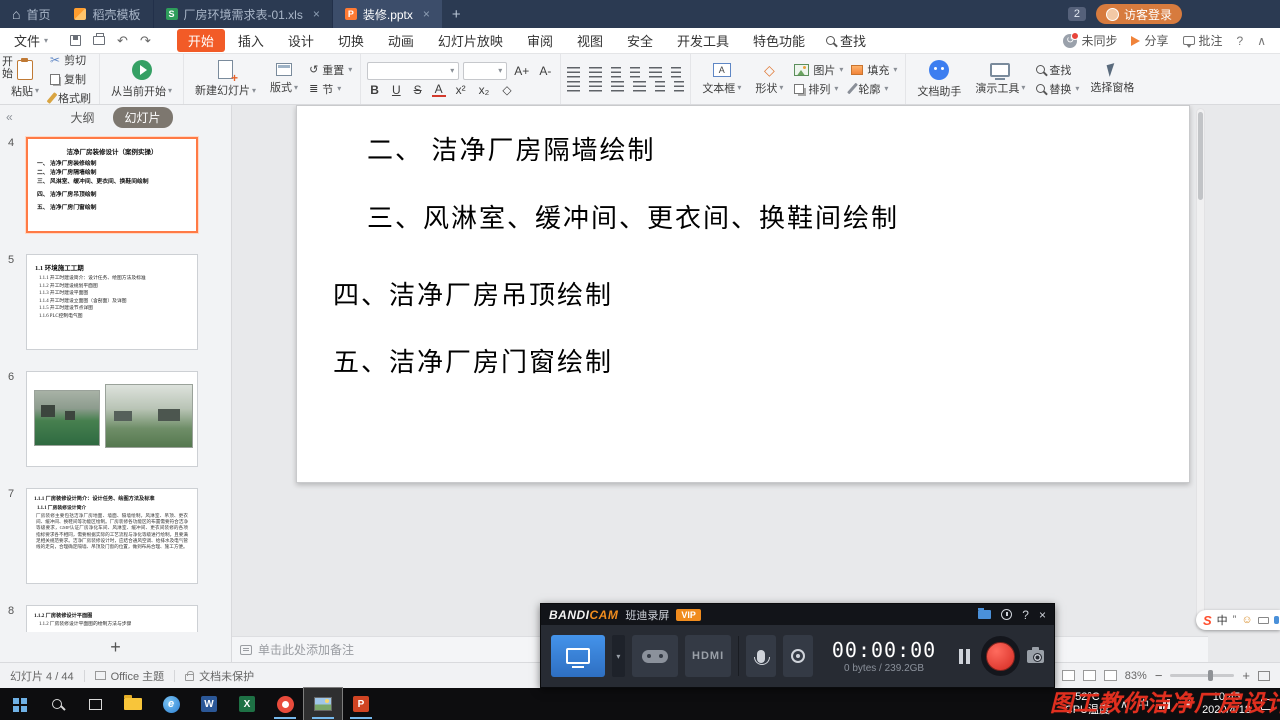 This screenshot has width=1280, height=720. I want to click on underline-button: U, so click(396, 90).